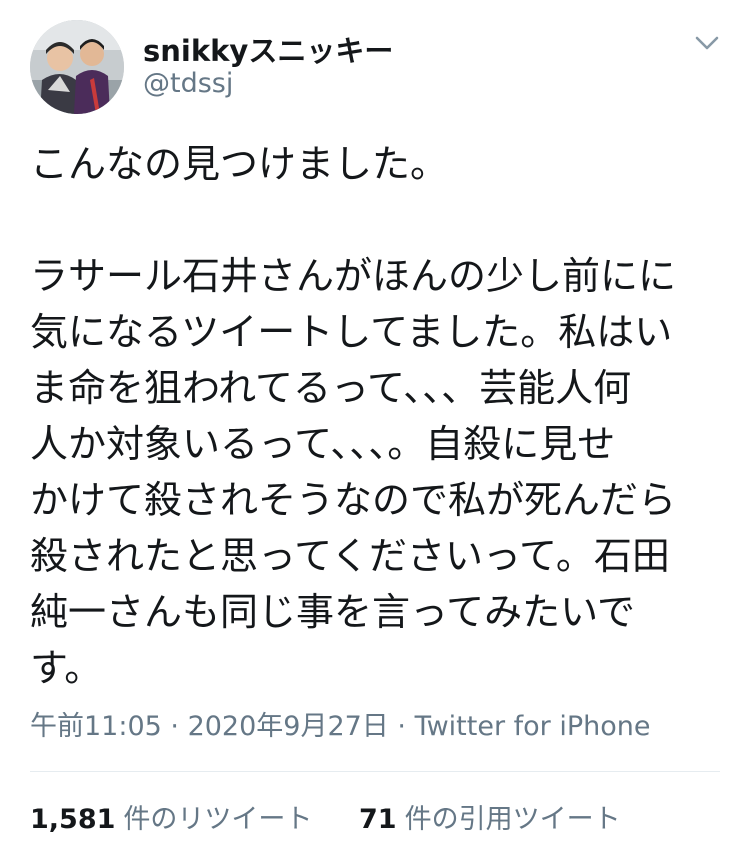 Image resolution: width=750 pixels, height=862 pixels. Describe the element at coordinates (353, 500) in the screenshot. I see `tweet-line: かけて殺されそうなので私が死んだら` at that location.